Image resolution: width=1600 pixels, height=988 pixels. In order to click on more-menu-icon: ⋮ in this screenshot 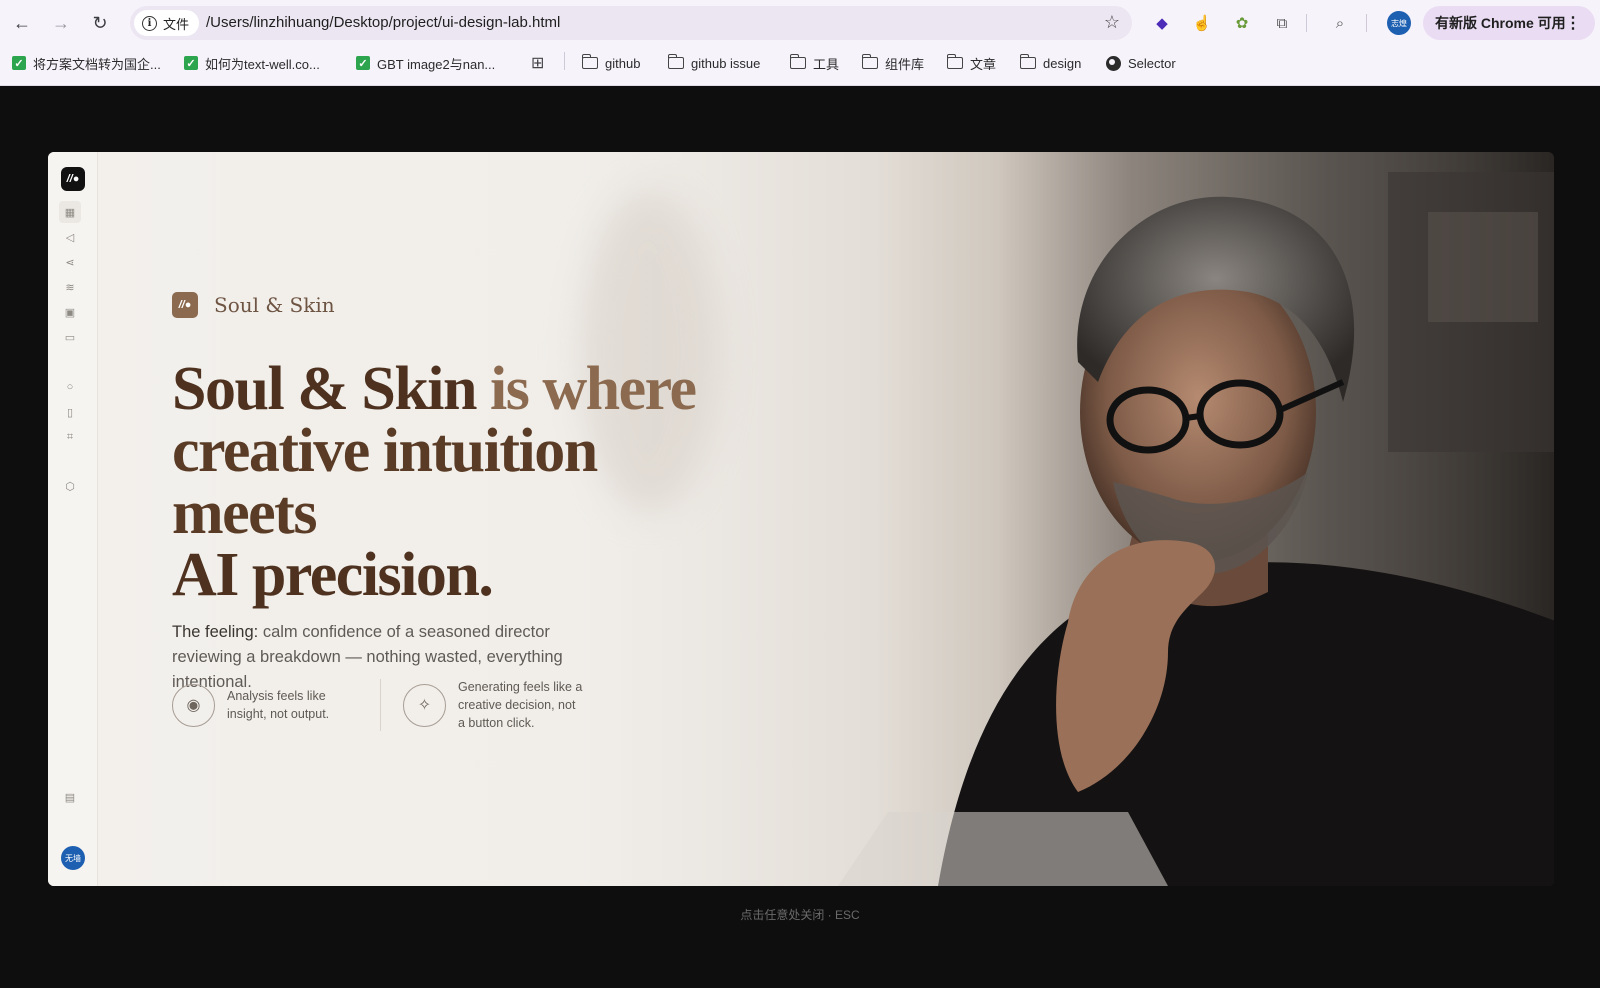, I will do `click(1573, 23)`.